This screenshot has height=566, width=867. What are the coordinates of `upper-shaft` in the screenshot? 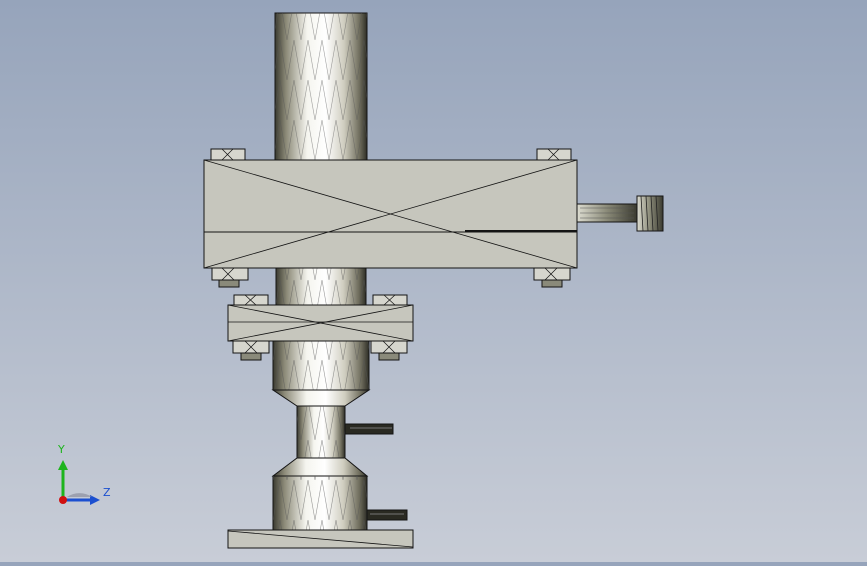 It's located at (321, 86).